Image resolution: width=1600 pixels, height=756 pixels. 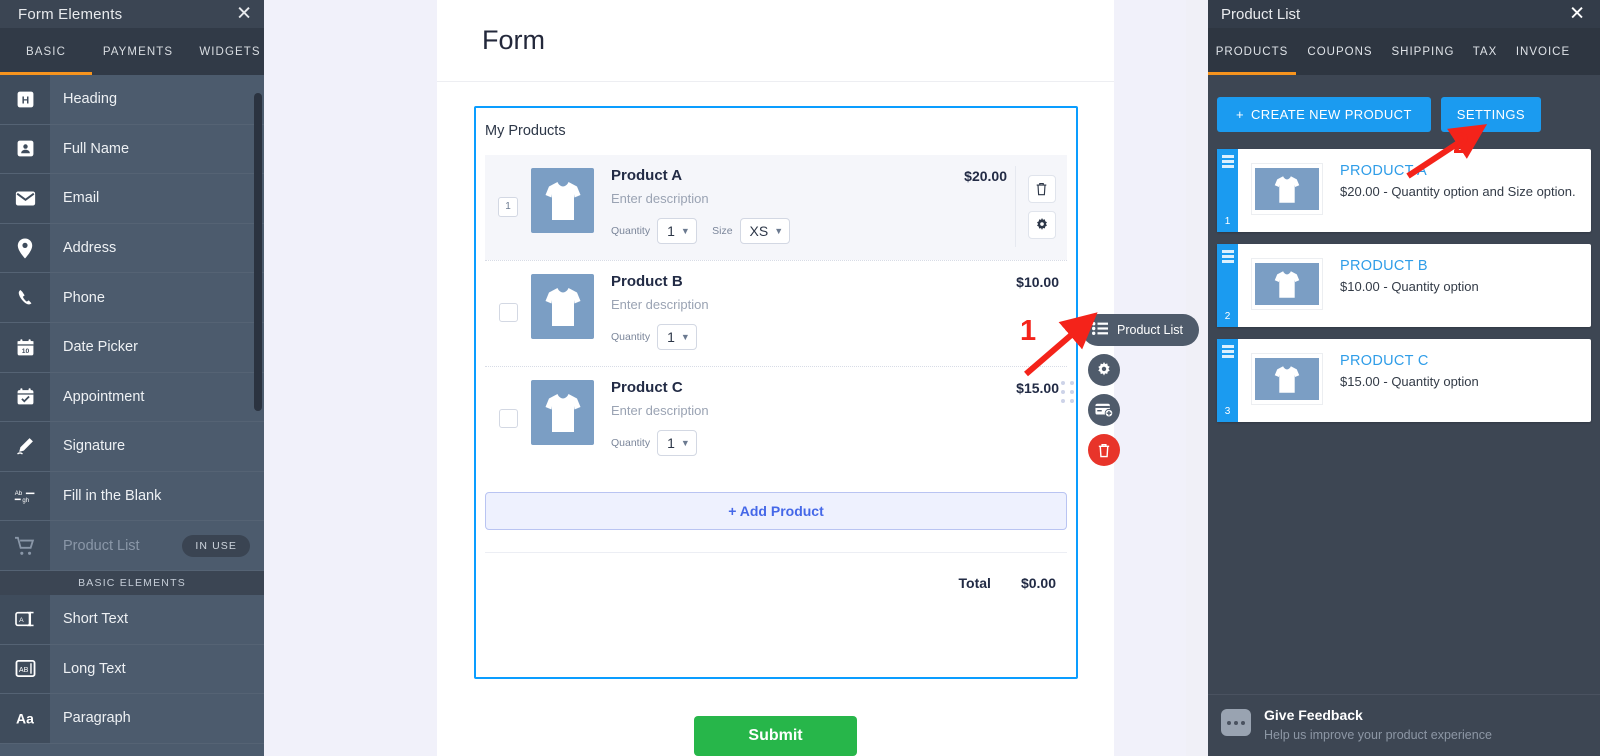 What do you see at coordinates (132, 496) in the screenshot?
I see `sidebar-item-fill-in-the-blank: Ab gh Fill in the Blank` at bounding box center [132, 496].